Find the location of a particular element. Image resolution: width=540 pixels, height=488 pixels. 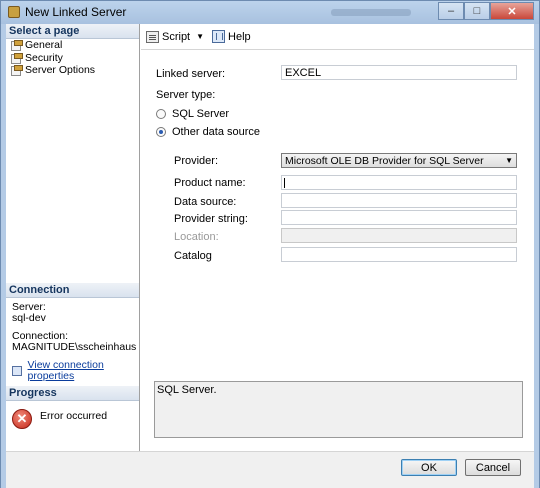

progress-section: Progress ✕ Error occurred is located at coordinates (72, 410).